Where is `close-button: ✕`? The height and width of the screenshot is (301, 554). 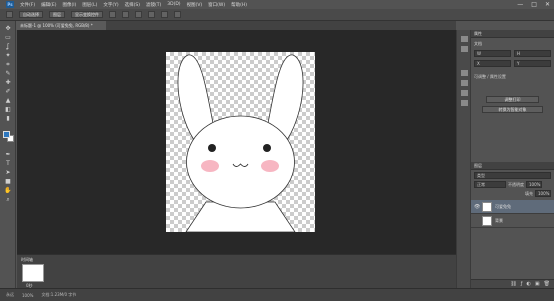 close-button: ✕ is located at coordinates (547, 4).